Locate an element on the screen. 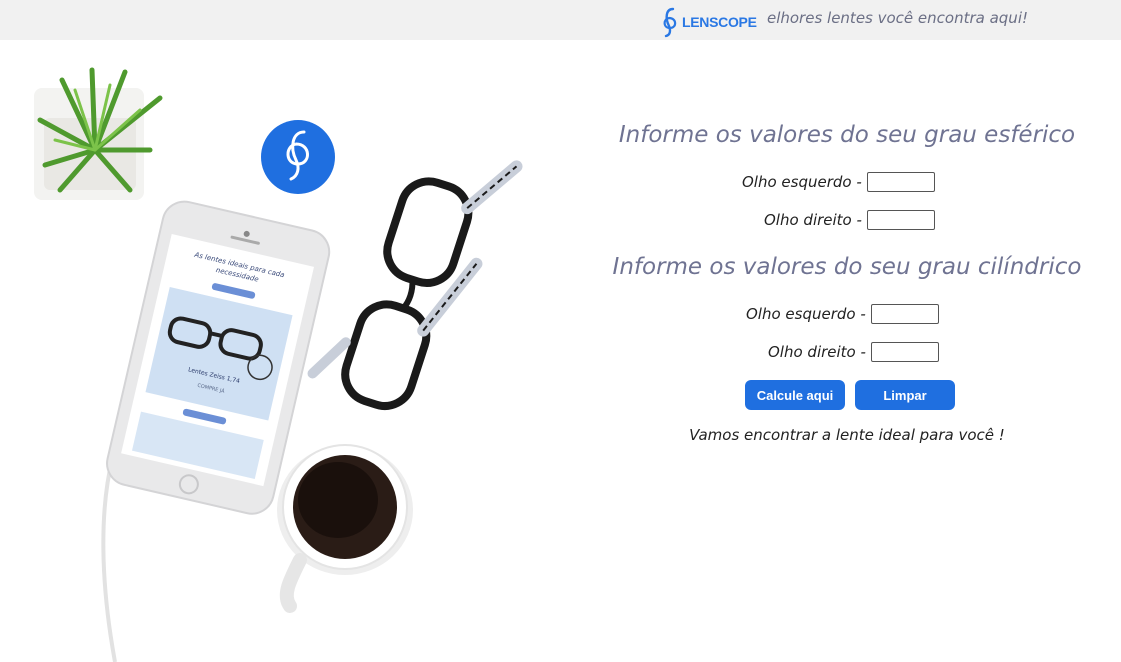 This screenshot has height=662, width=1121. cylindrical-left-row: Olho esquerdo - is located at coordinates (842, 314).